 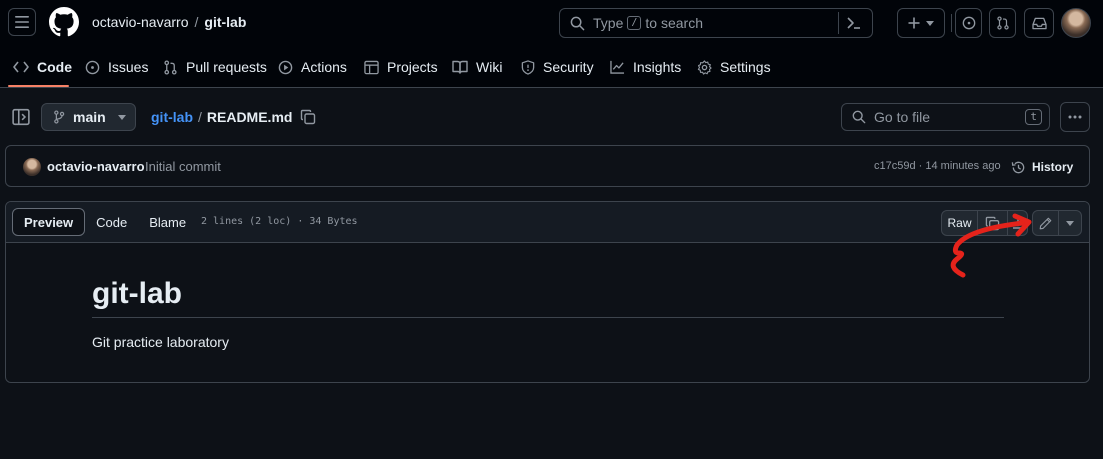 I want to click on history-icon, so click(x=1018, y=167).